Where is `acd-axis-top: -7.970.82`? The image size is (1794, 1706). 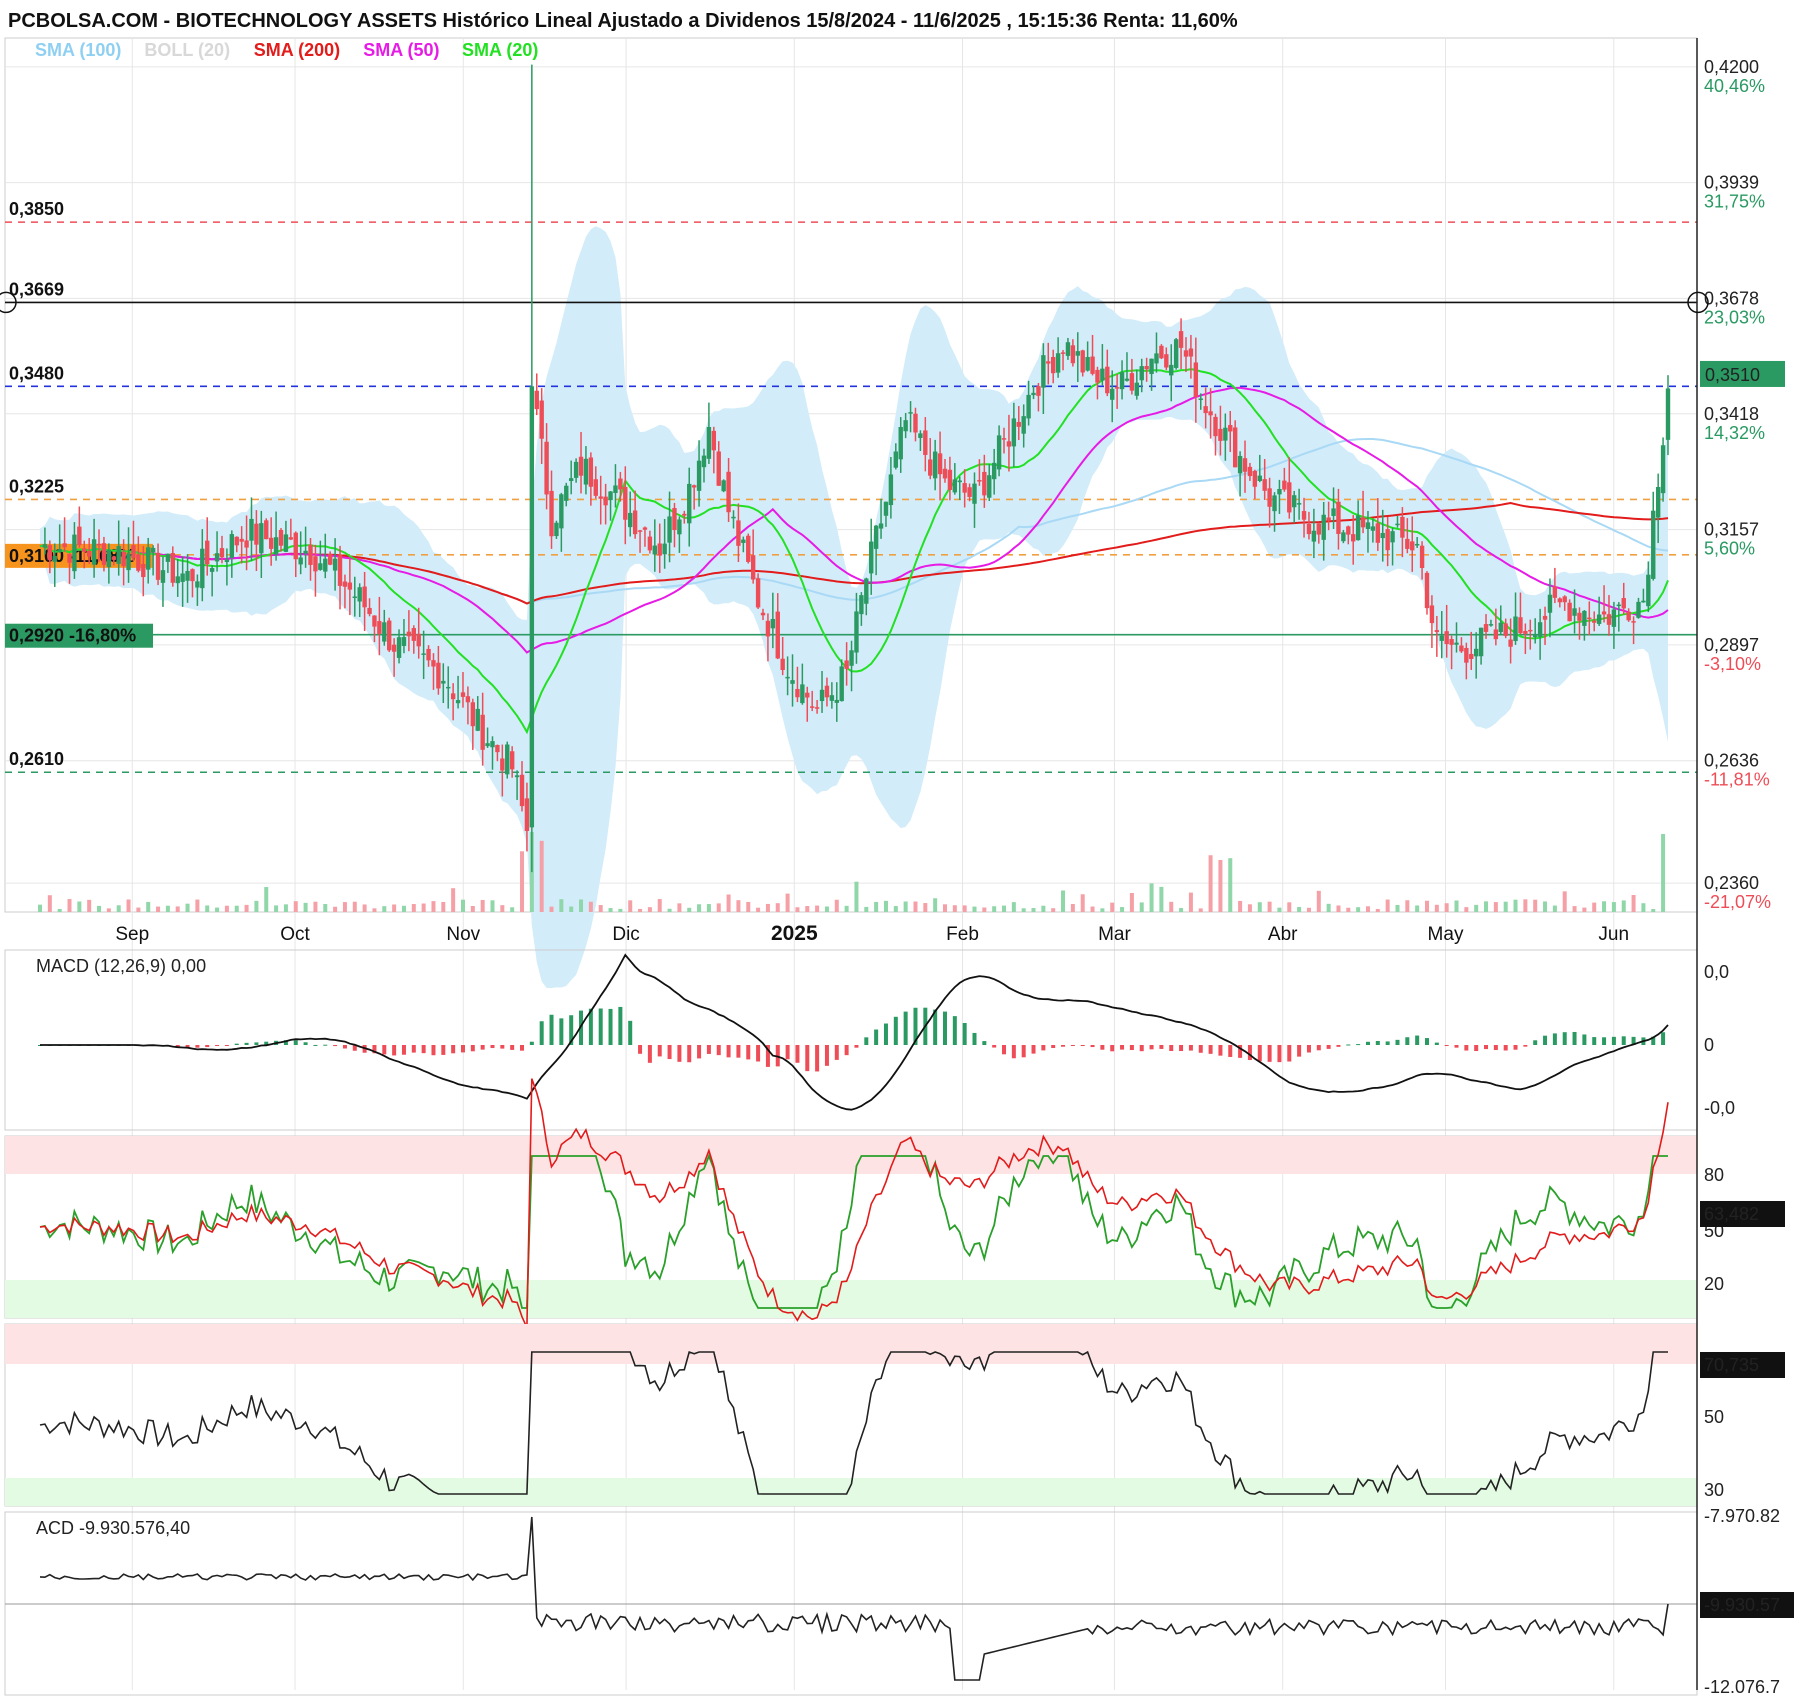
acd-axis-top: -7.970.82 is located at coordinates (1742, 1516).